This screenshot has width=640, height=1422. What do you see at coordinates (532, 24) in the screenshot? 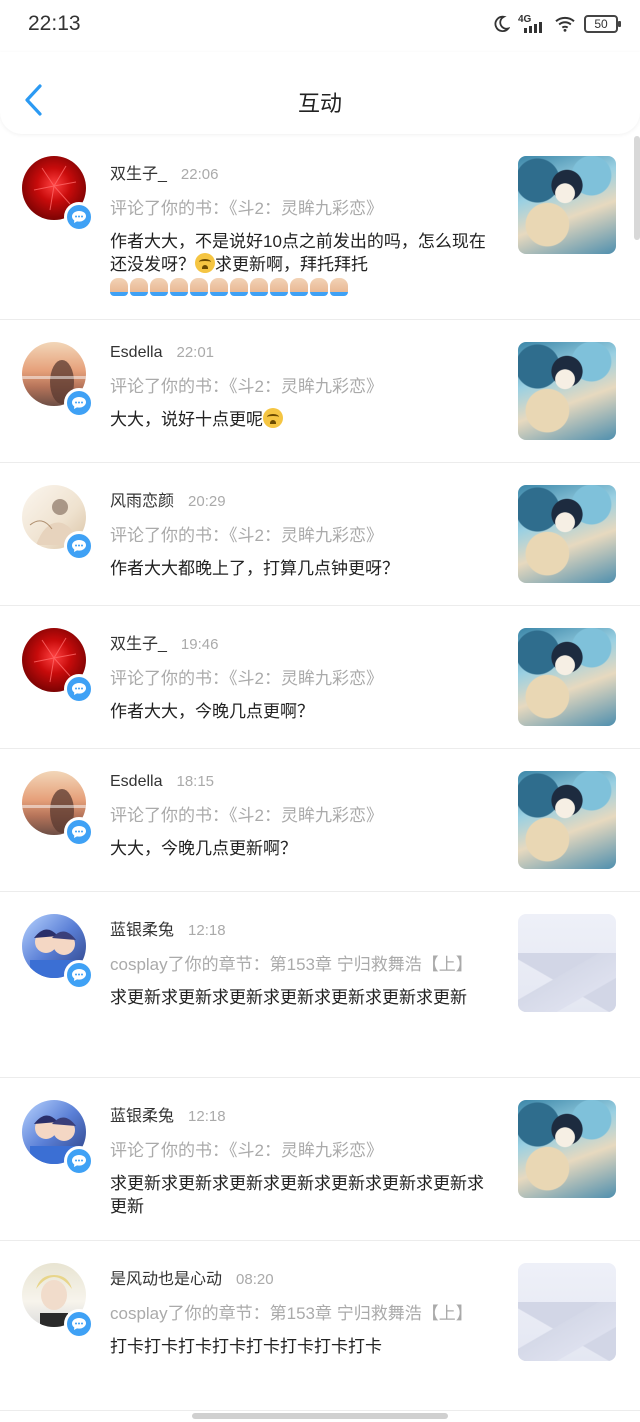
I see `cellular-signal-icon: 4G` at bounding box center [532, 24].